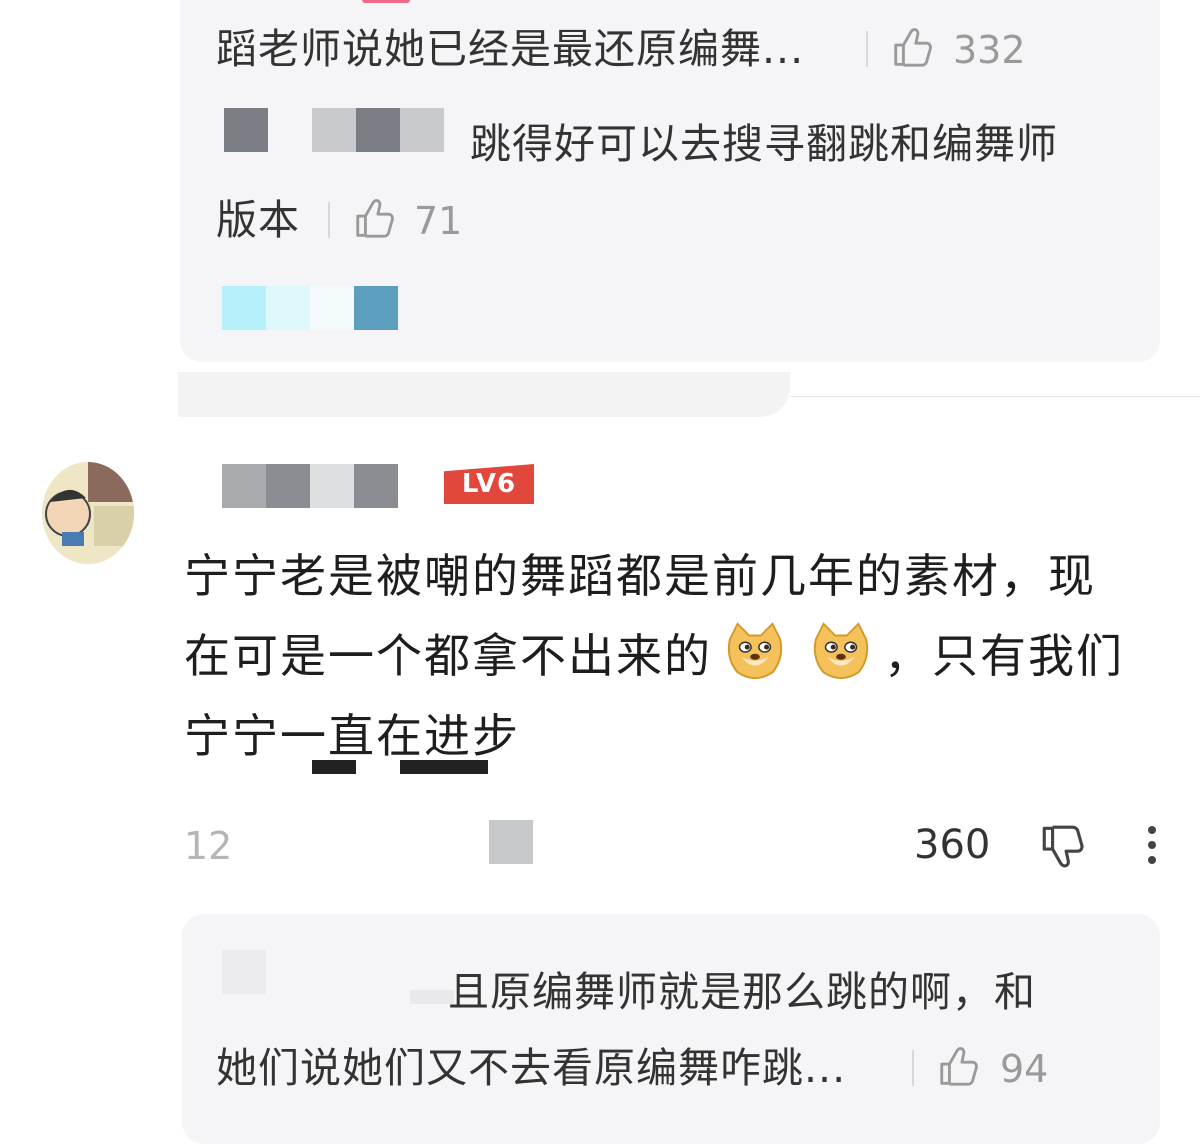 The image size is (1200, 1144). Describe the element at coordinates (484, 394) in the screenshot. I see `reply-box-tail` at that location.